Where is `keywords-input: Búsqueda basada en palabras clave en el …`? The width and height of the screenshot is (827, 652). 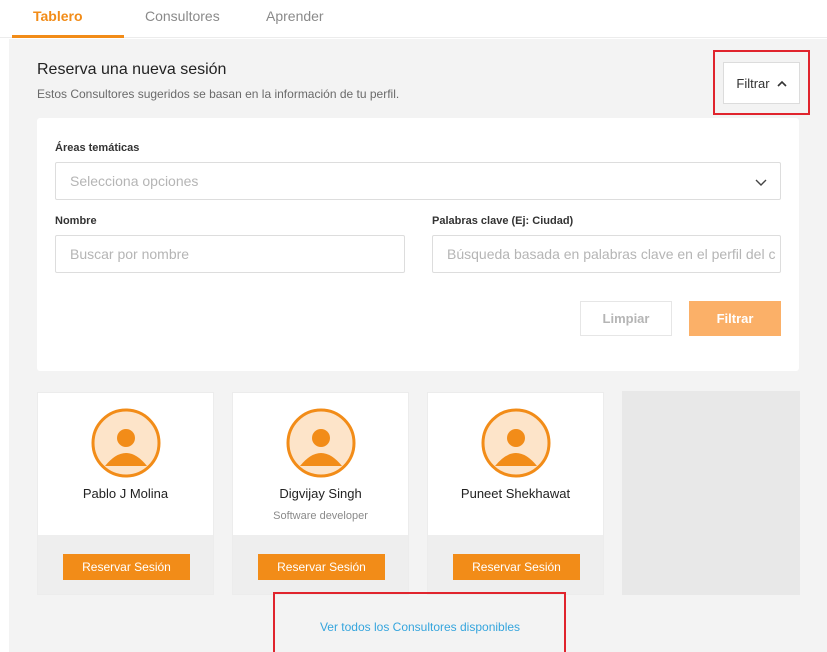
keywords-input: Búsqueda basada en palabras clave en el … is located at coordinates (606, 254).